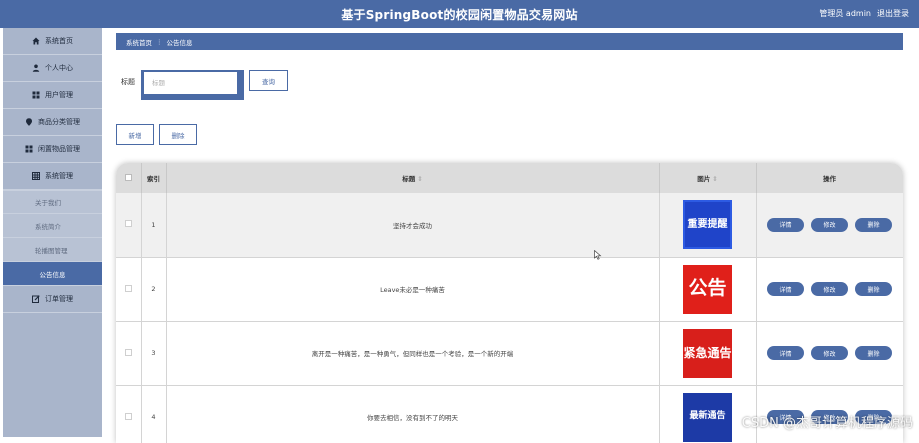 The image size is (919, 443). Describe the element at coordinates (36, 176) in the screenshot. I see `table-icon` at that location.